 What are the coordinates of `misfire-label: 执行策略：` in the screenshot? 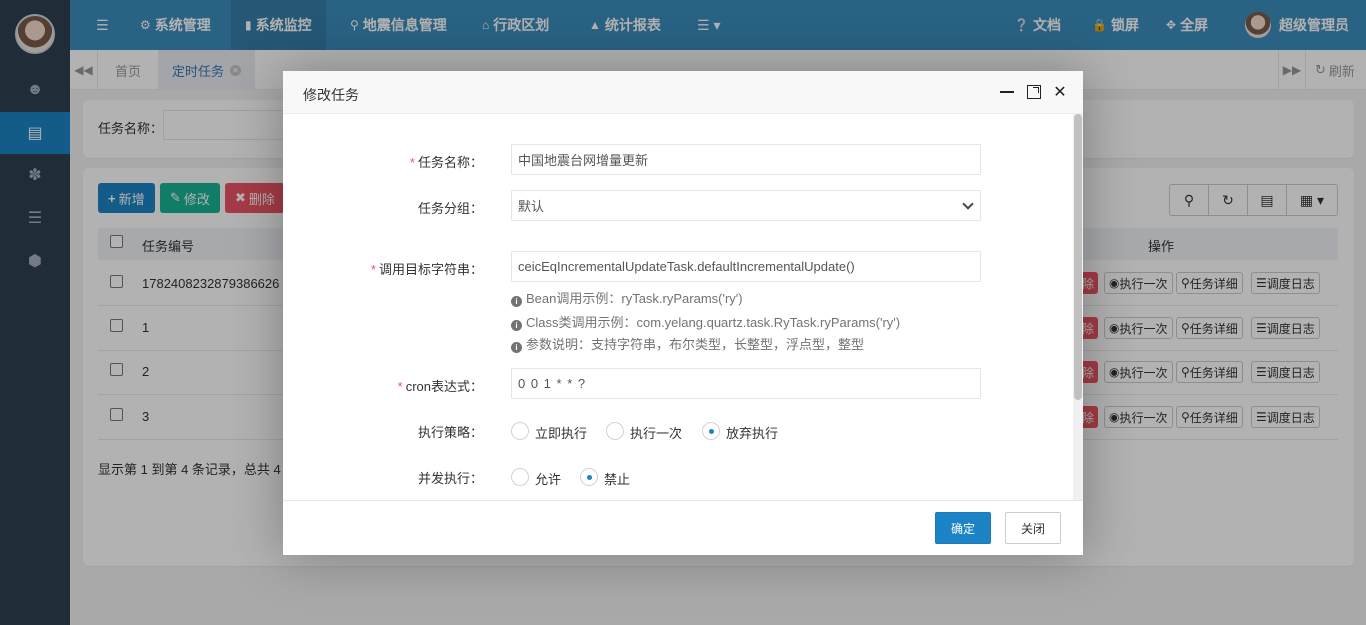 It's located at (450, 432).